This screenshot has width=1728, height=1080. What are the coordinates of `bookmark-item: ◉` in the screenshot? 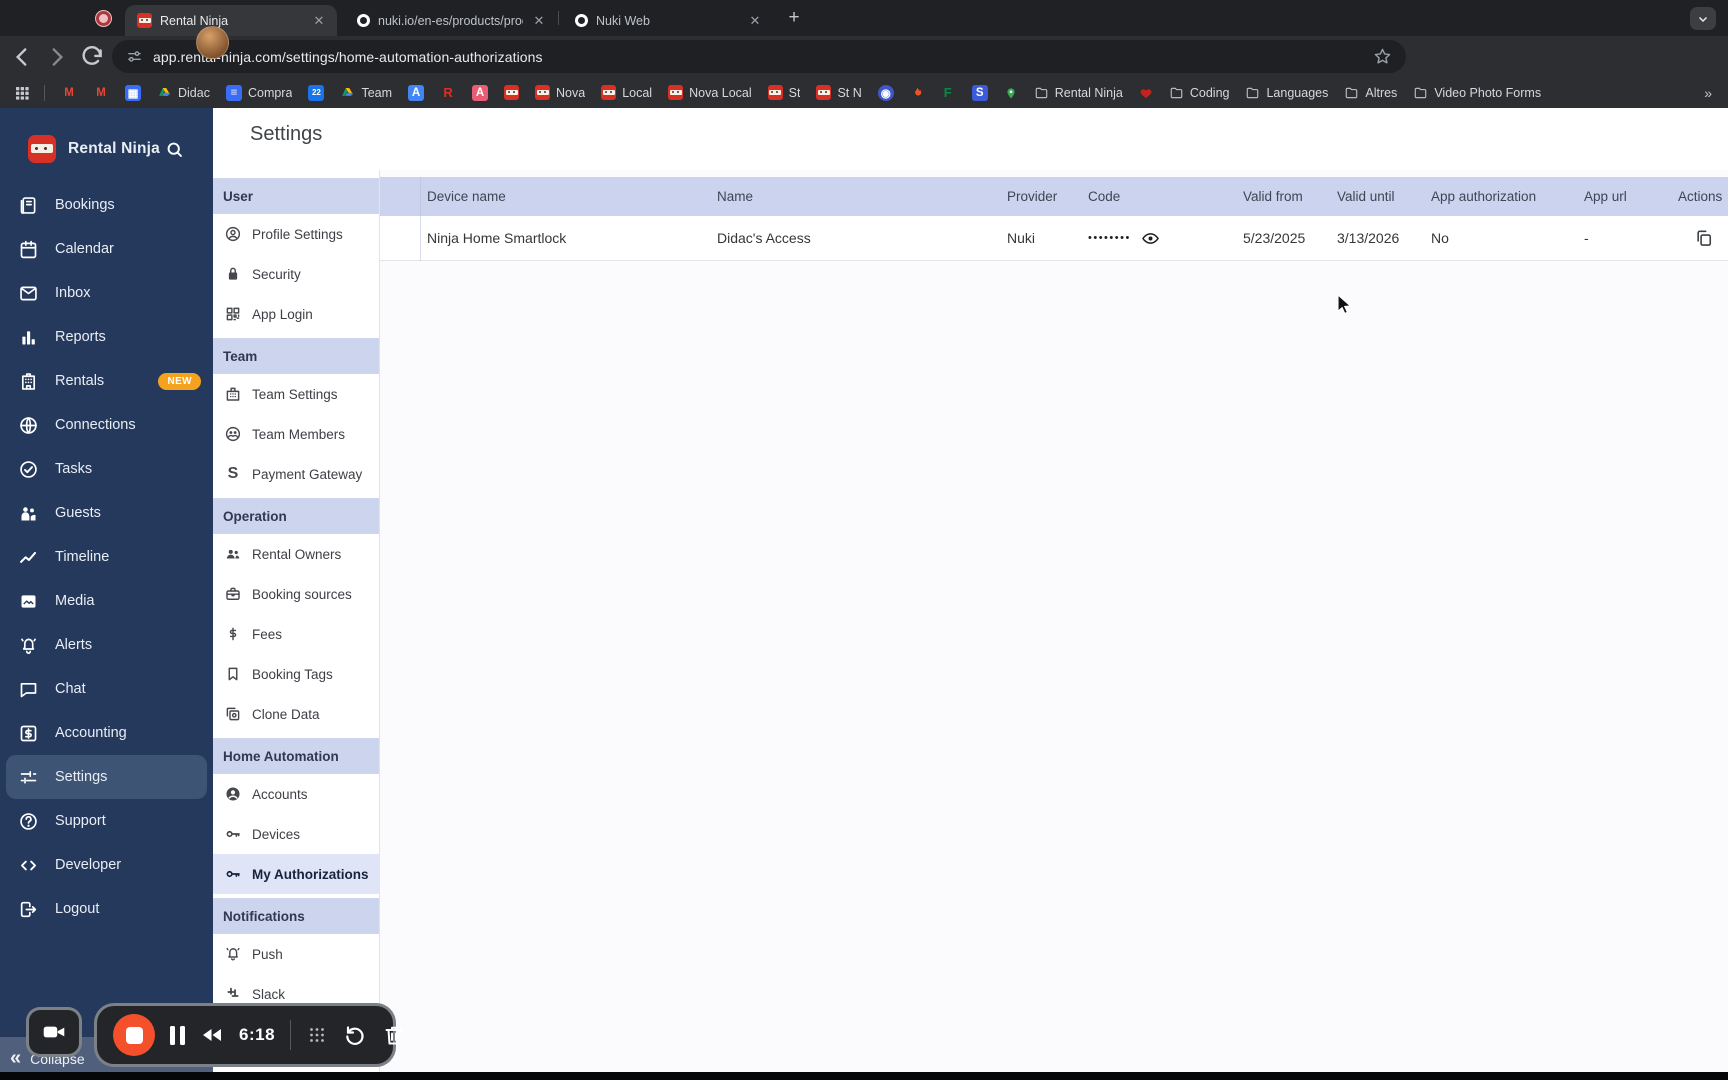 It's located at (885, 92).